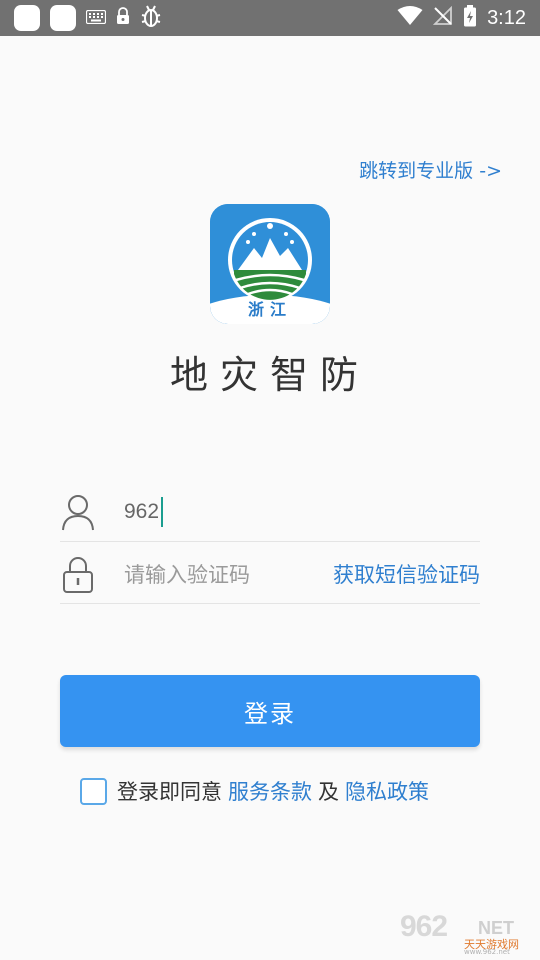 This screenshot has height=960, width=540. Describe the element at coordinates (506, 17) in the screenshot. I see `status-time: 3:12` at that location.